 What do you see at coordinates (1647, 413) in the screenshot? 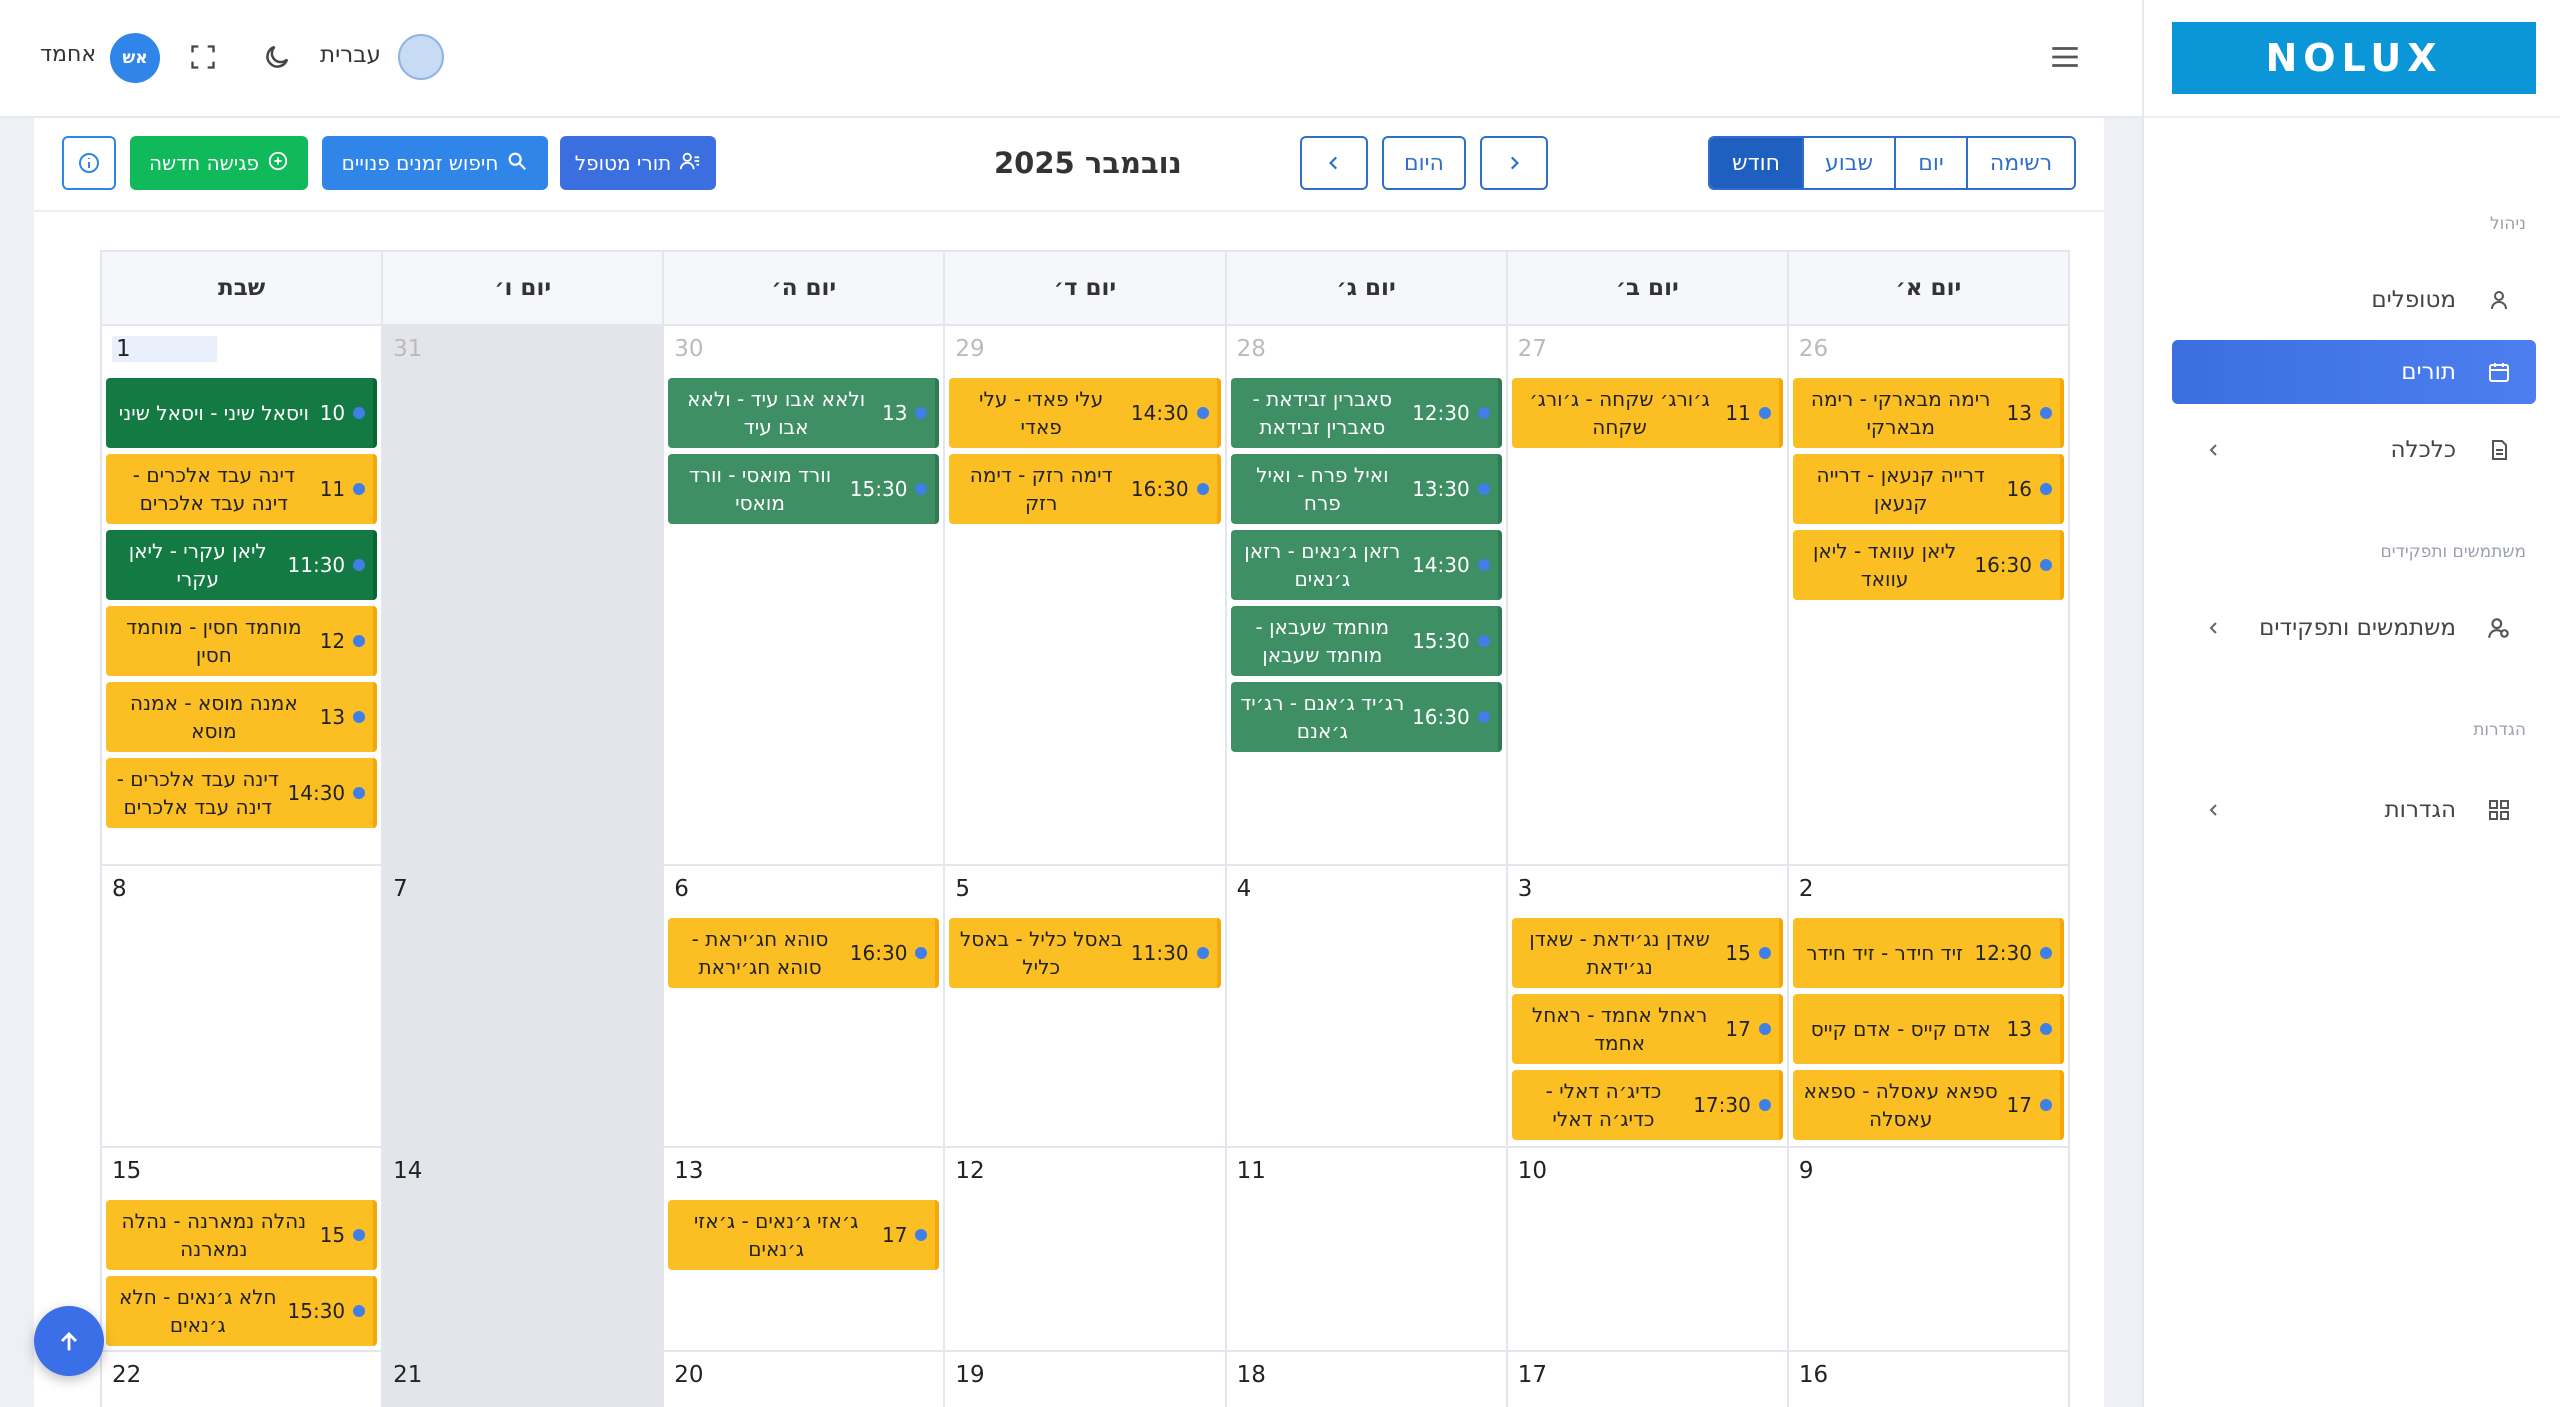
I see `appointment-event: 11 ג׳ורג׳ שקחה - ג׳ורג׳ שקחה` at bounding box center [1647, 413].